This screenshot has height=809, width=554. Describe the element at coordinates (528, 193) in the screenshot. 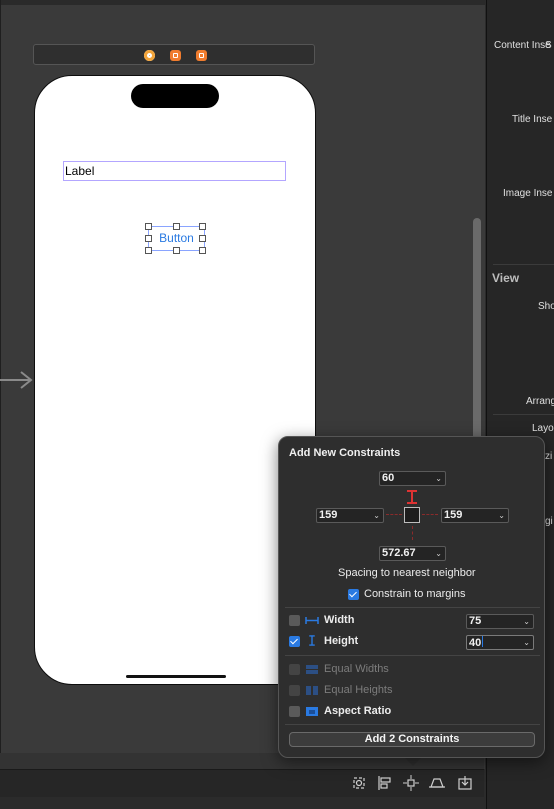

I see `inspector-row-image-insets: Image Inse` at that location.